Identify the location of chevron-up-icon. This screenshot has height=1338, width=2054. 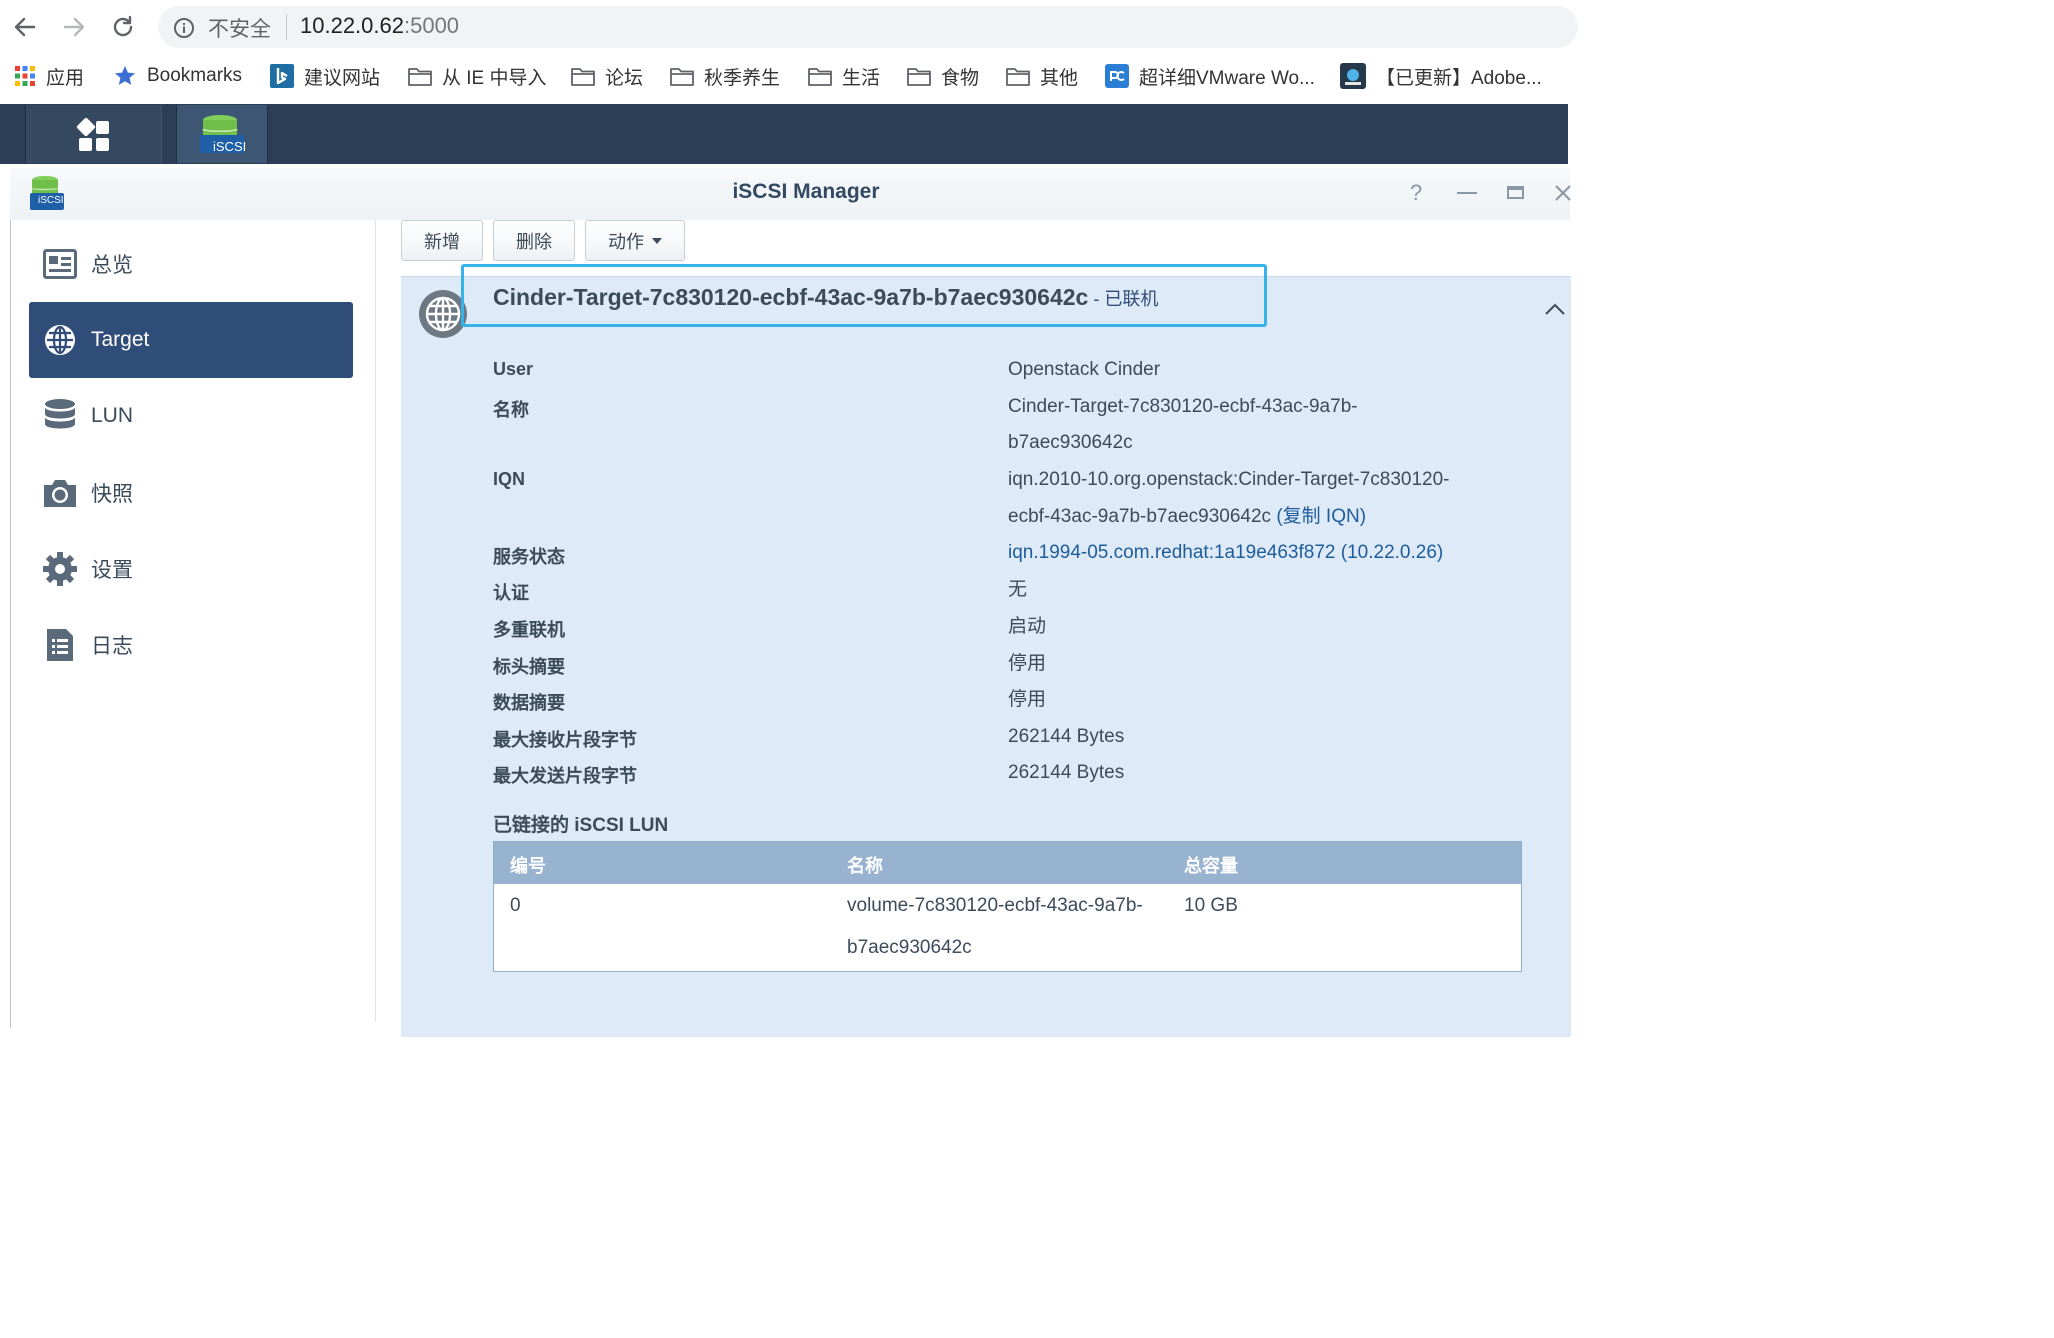
(1555, 309).